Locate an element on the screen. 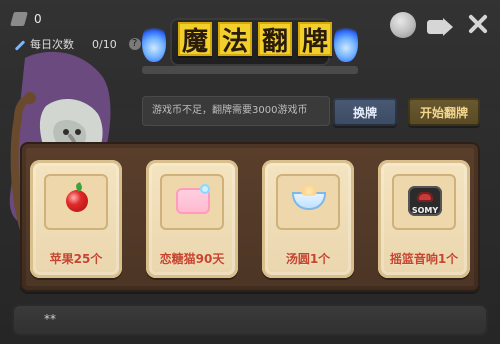 The height and width of the screenshot is (344, 500). card-label: 恋糖猫90天 is located at coordinates (192, 259).